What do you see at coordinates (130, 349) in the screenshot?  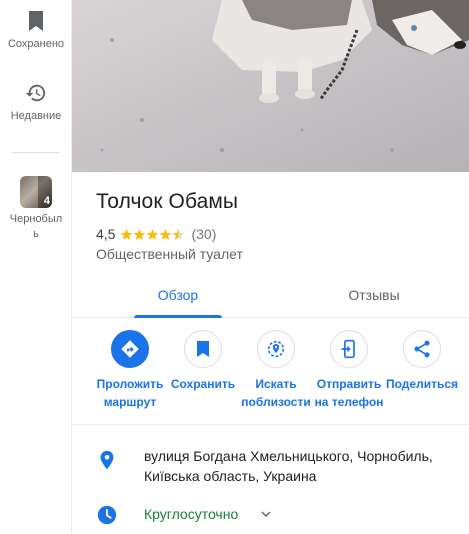 I see `directions-icon` at bounding box center [130, 349].